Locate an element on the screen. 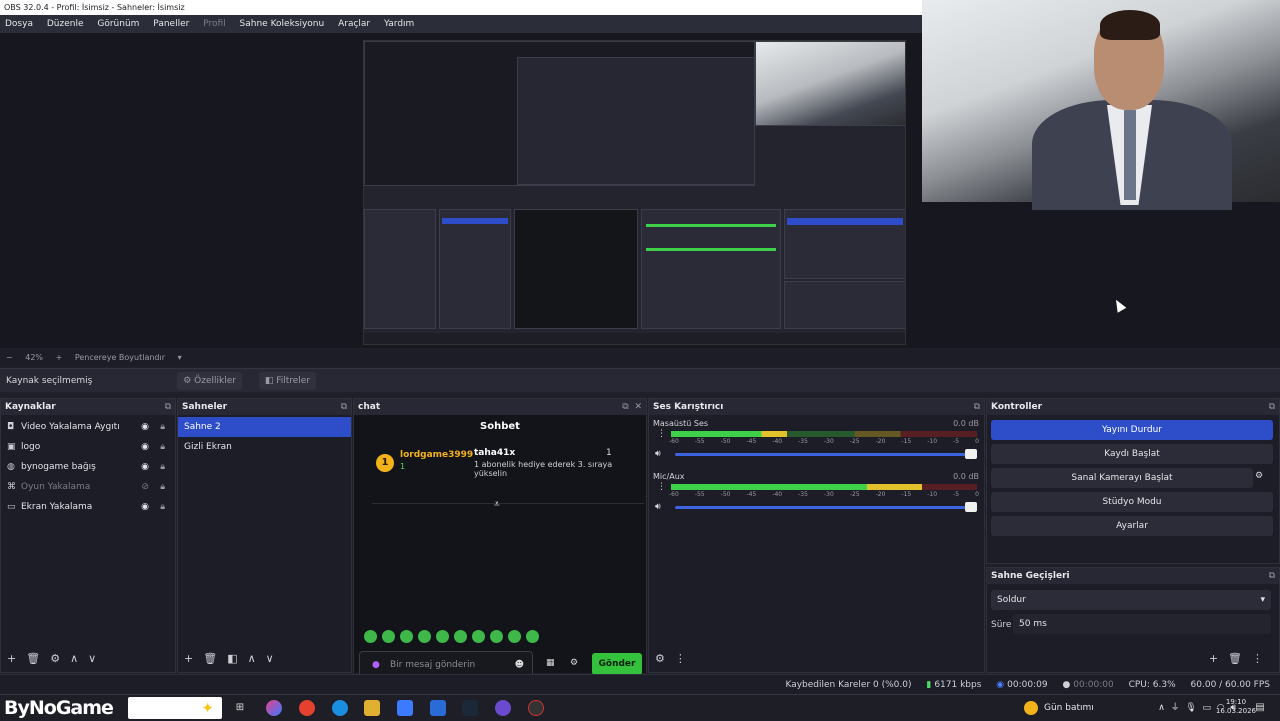  copilot-search-box: ✦ is located at coordinates (175, 708).